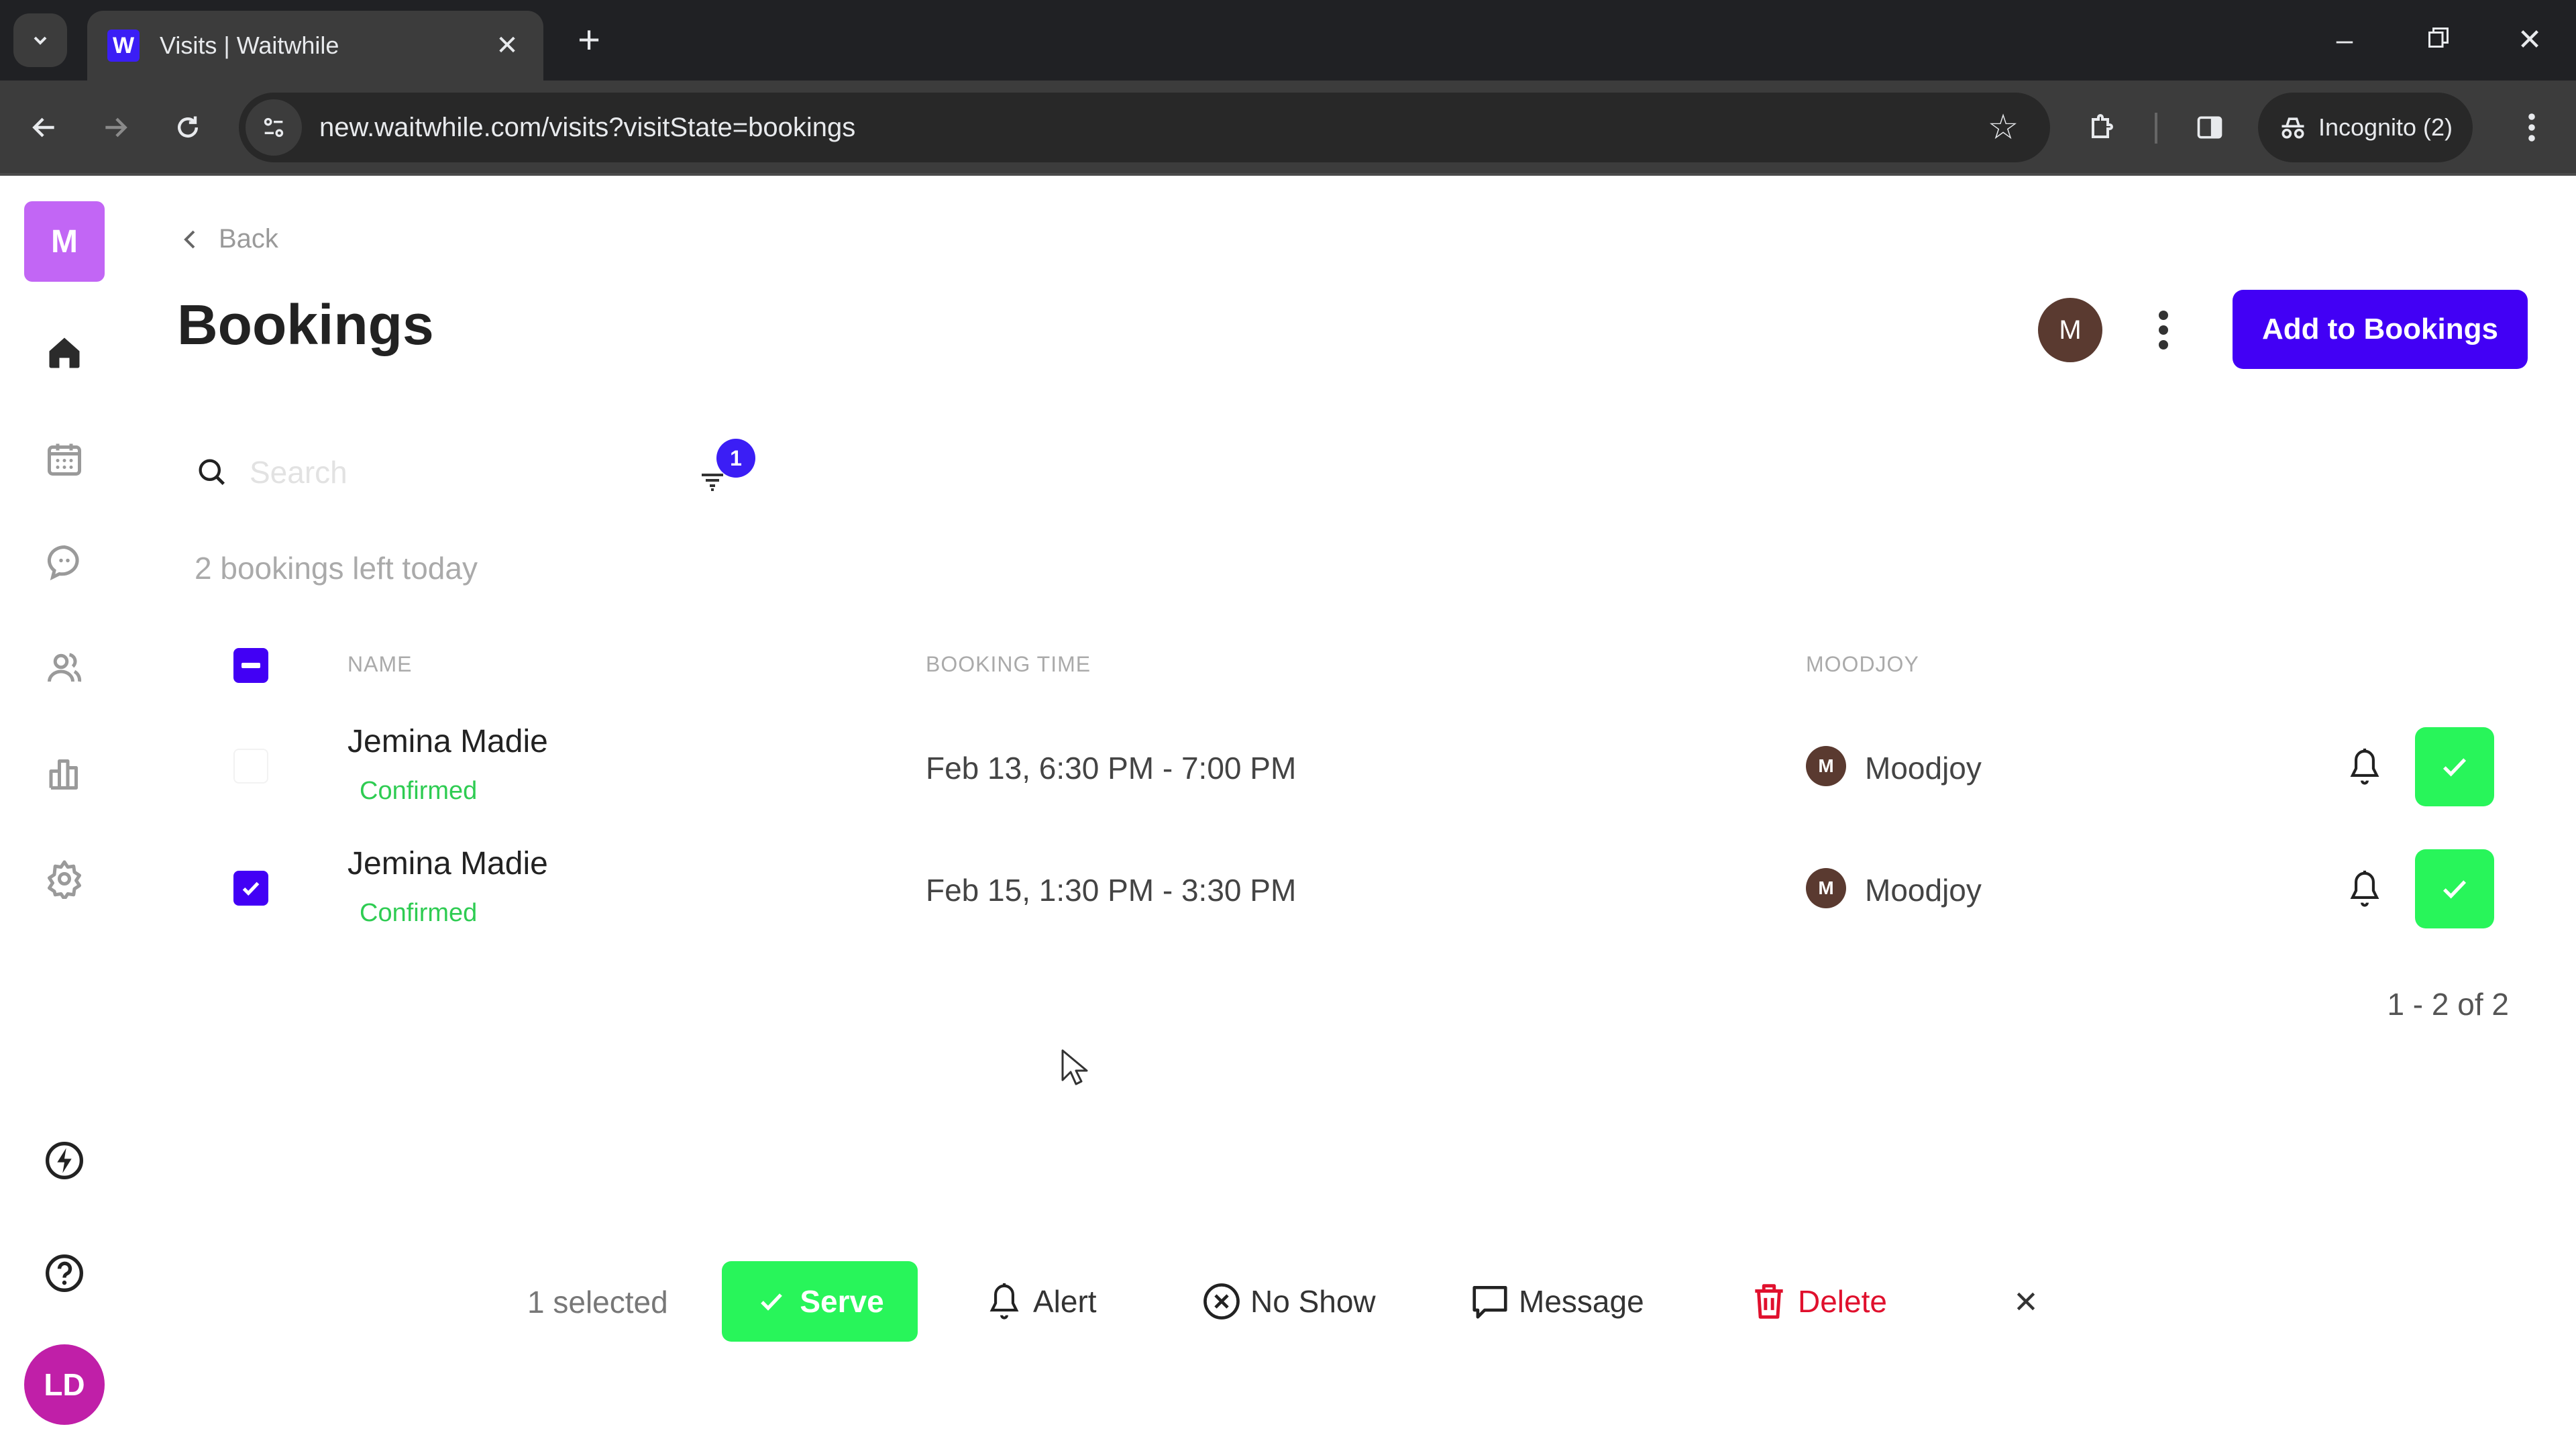 This screenshot has height=1449, width=2576. What do you see at coordinates (1111, 890) in the screenshot?
I see `booking-time: Feb 15, 1:30 PM - 3:30 PM` at bounding box center [1111, 890].